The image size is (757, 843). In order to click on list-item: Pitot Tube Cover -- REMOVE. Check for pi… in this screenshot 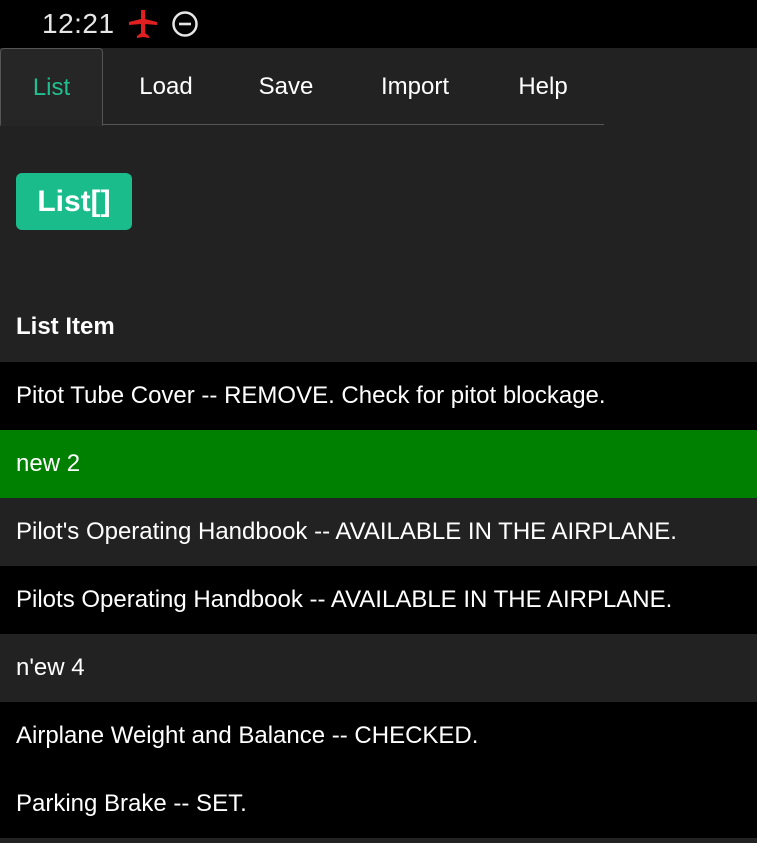, I will do `click(378, 396)`.